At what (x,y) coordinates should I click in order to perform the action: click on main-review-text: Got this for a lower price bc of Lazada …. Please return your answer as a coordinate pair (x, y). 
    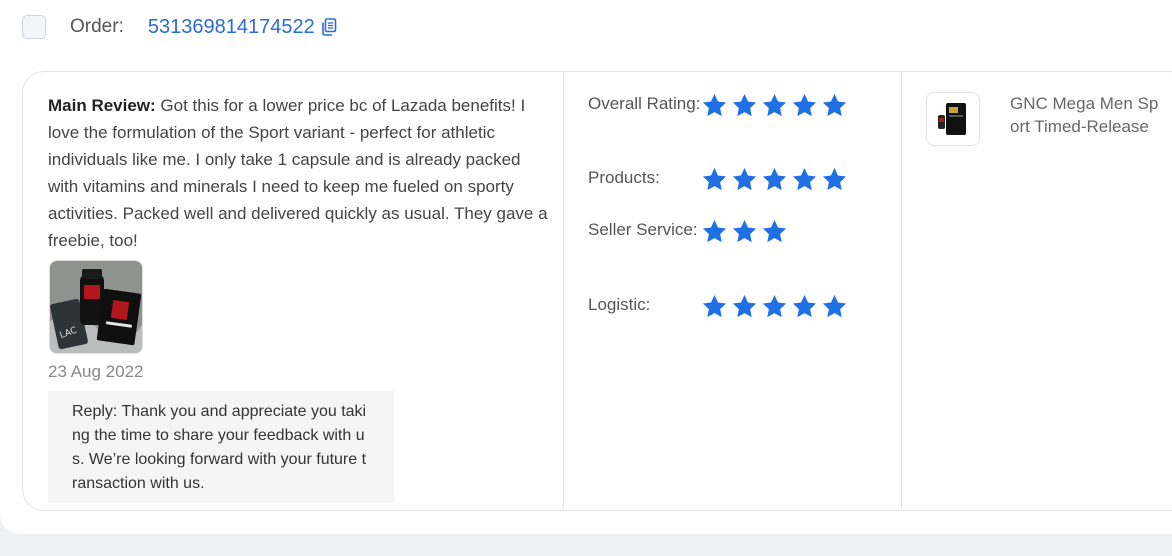
    Looking at the image, I should click on (298, 173).